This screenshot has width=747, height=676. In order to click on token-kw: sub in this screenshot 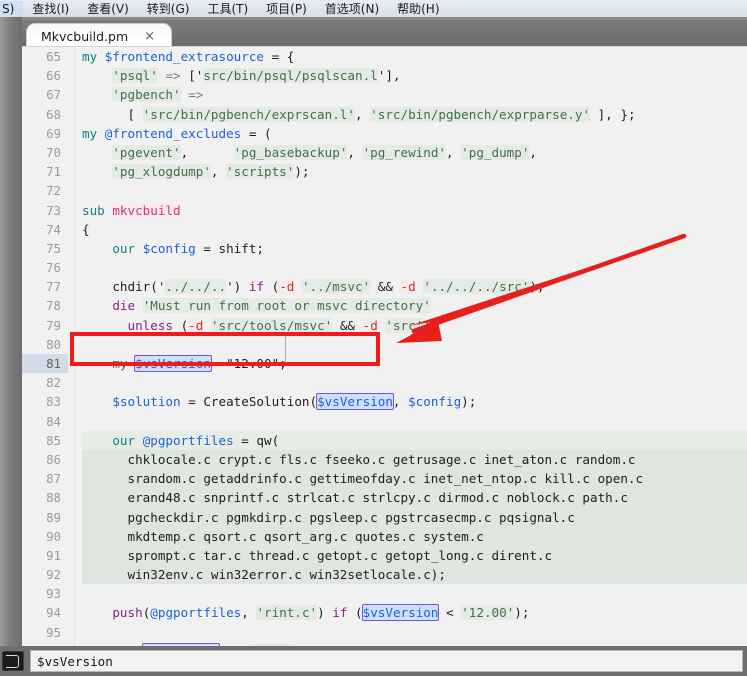, I will do `click(93, 210)`.